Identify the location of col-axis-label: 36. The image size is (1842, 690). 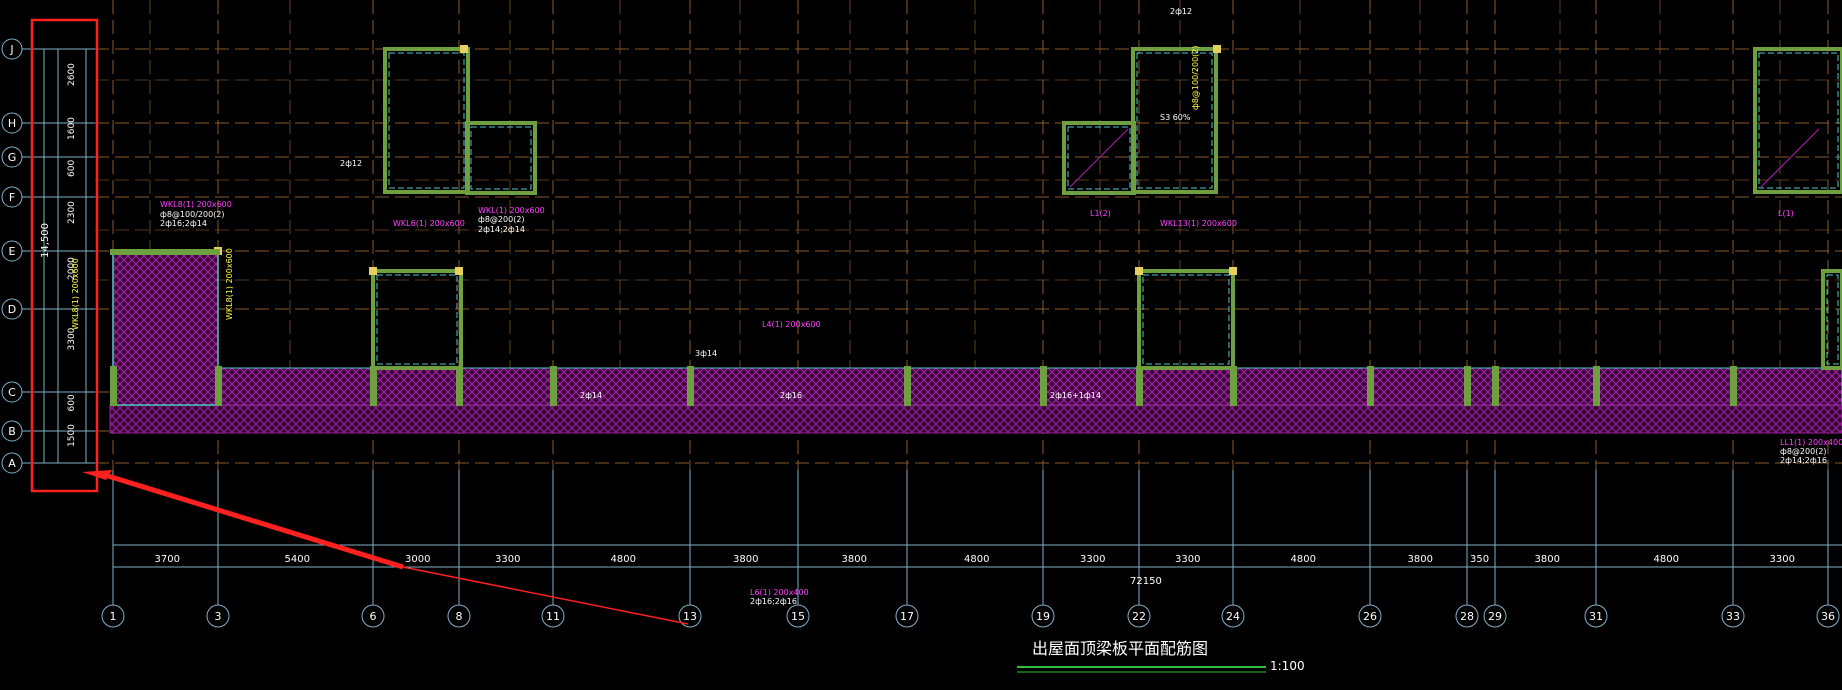
(1828, 616).